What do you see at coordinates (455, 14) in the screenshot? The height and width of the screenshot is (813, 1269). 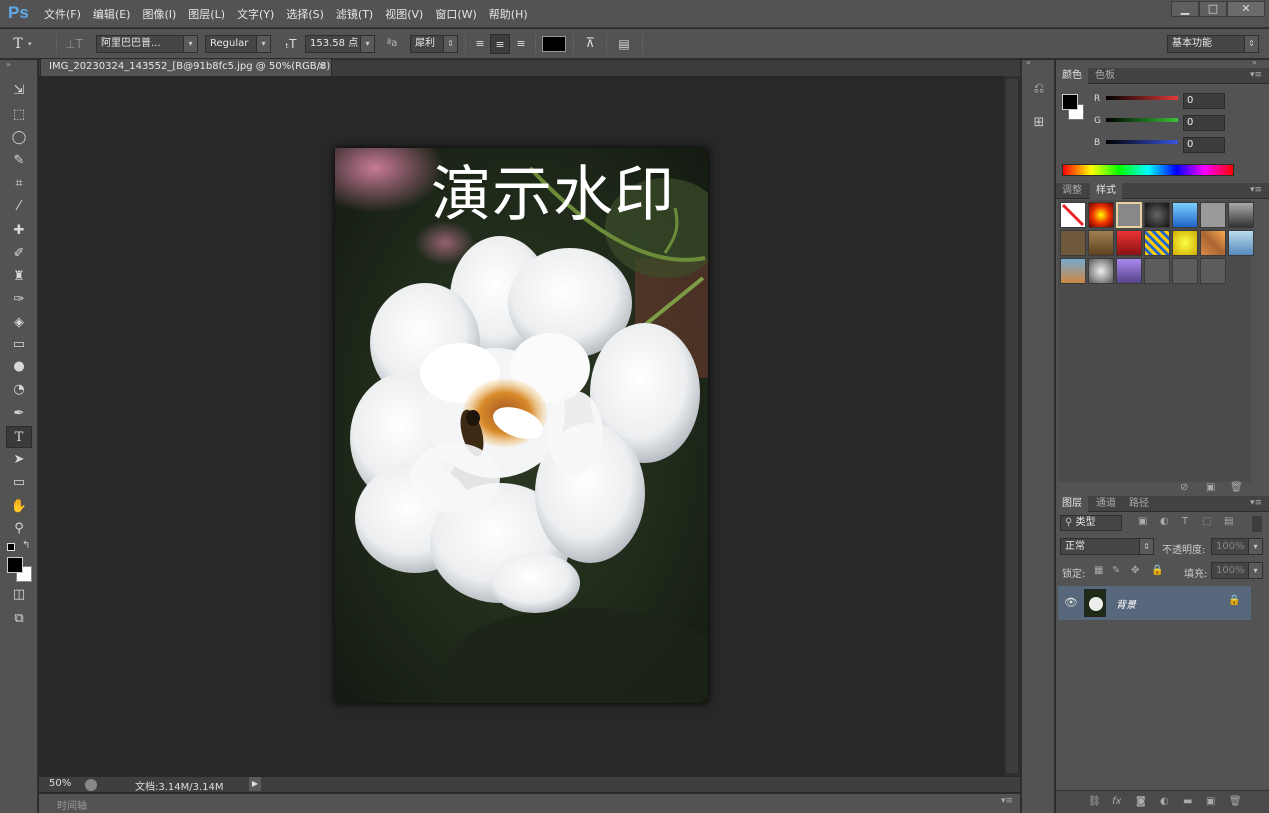 I see `menu-window: 窗口(W)` at bounding box center [455, 14].